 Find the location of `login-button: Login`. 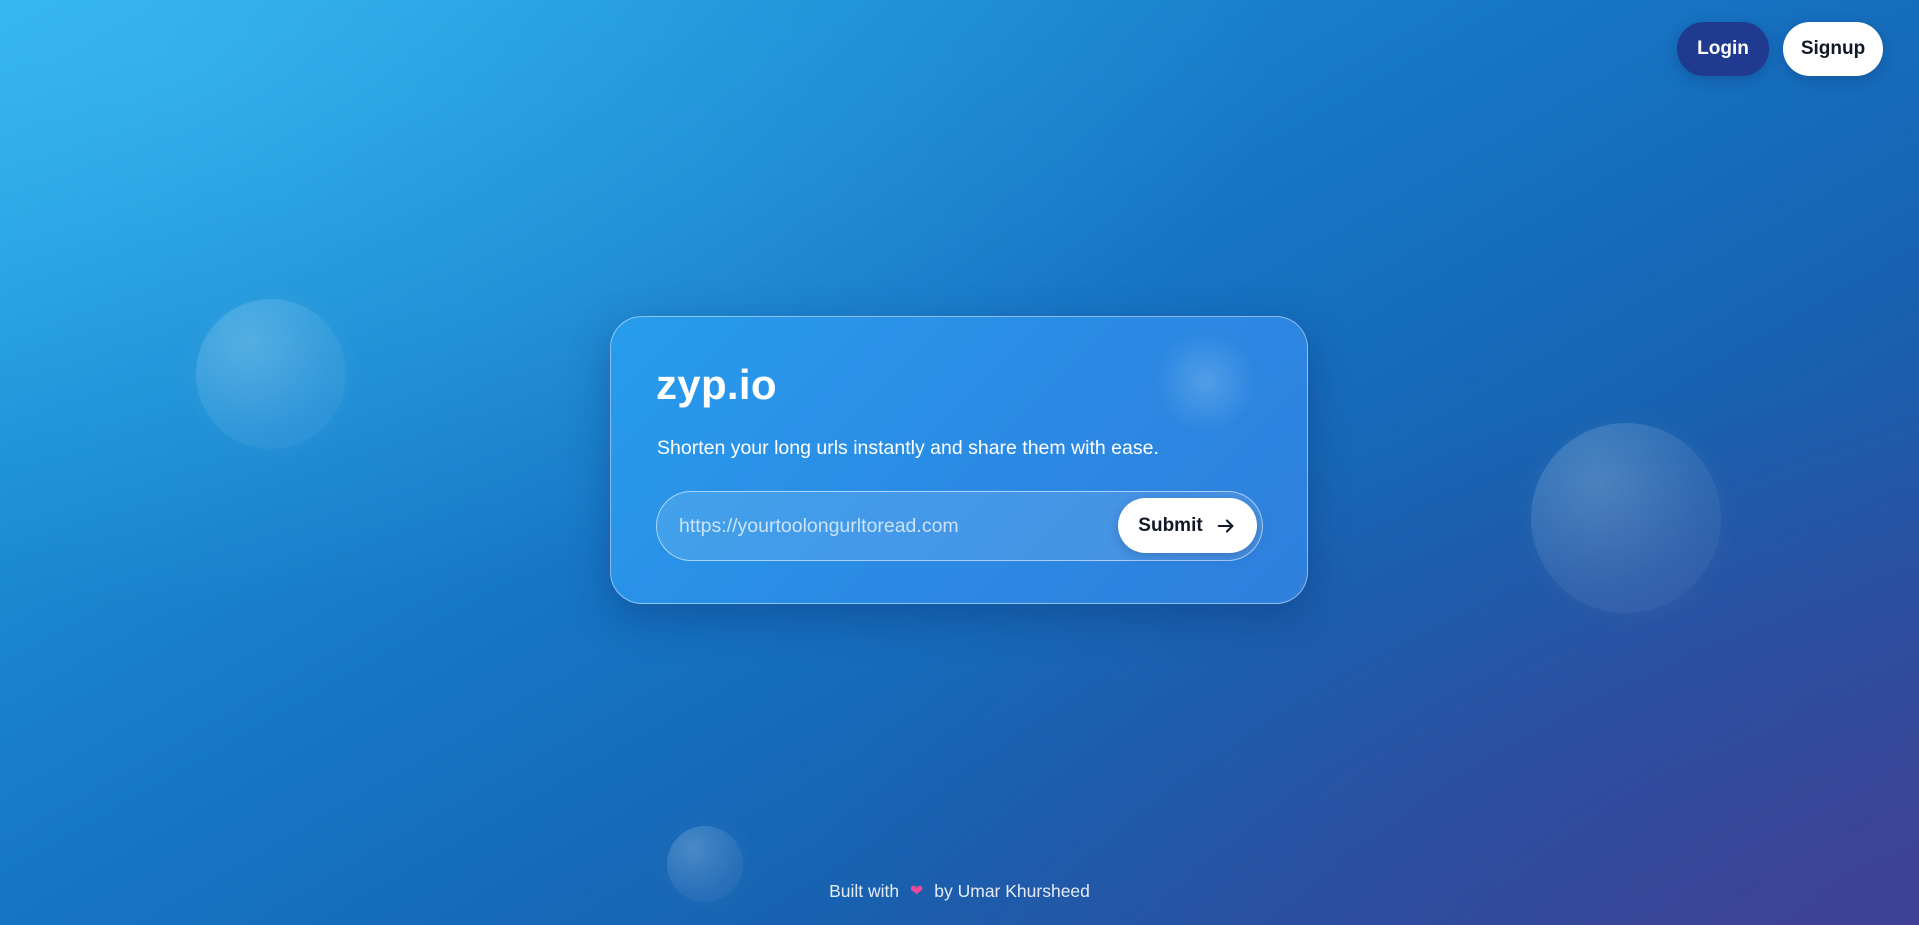

login-button: Login is located at coordinates (1723, 49).